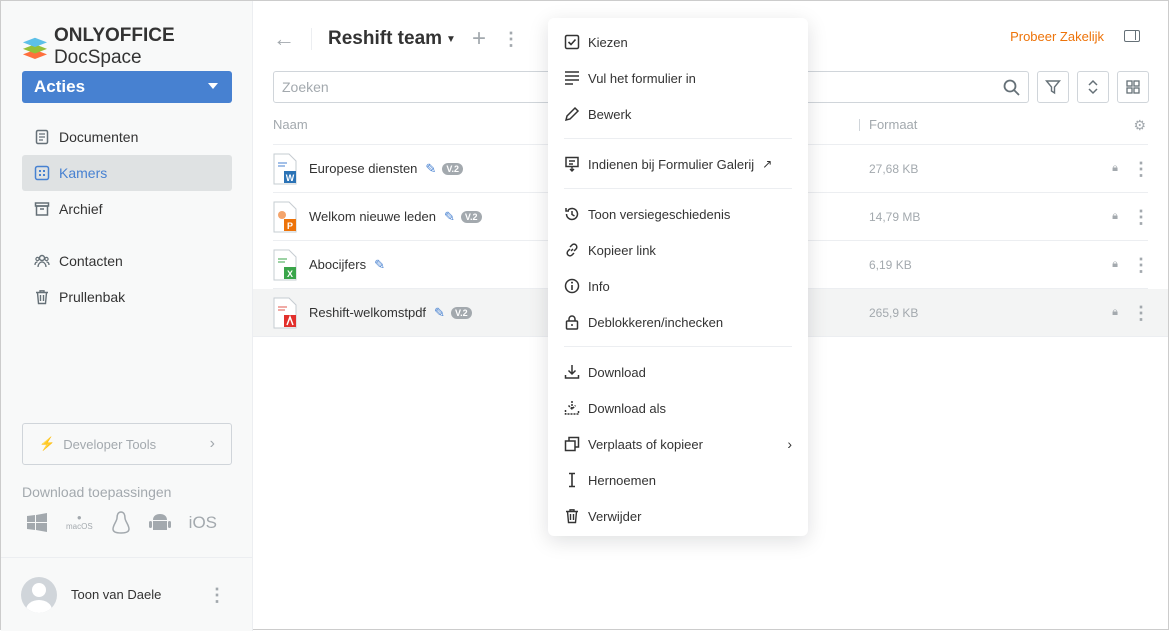  Describe the element at coordinates (627, 408) in the screenshot. I see `menu-item-label: Download als` at that location.